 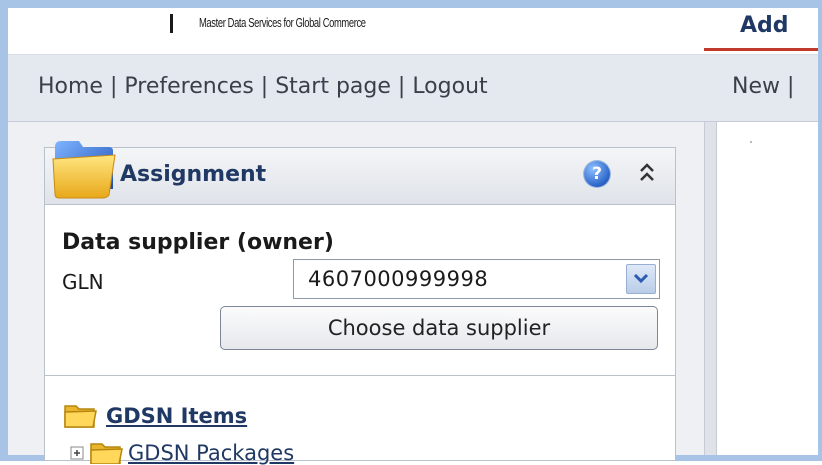 I want to click on tree-item-gdsn-packages: GDSN Packages, so click(x=211, y=453).